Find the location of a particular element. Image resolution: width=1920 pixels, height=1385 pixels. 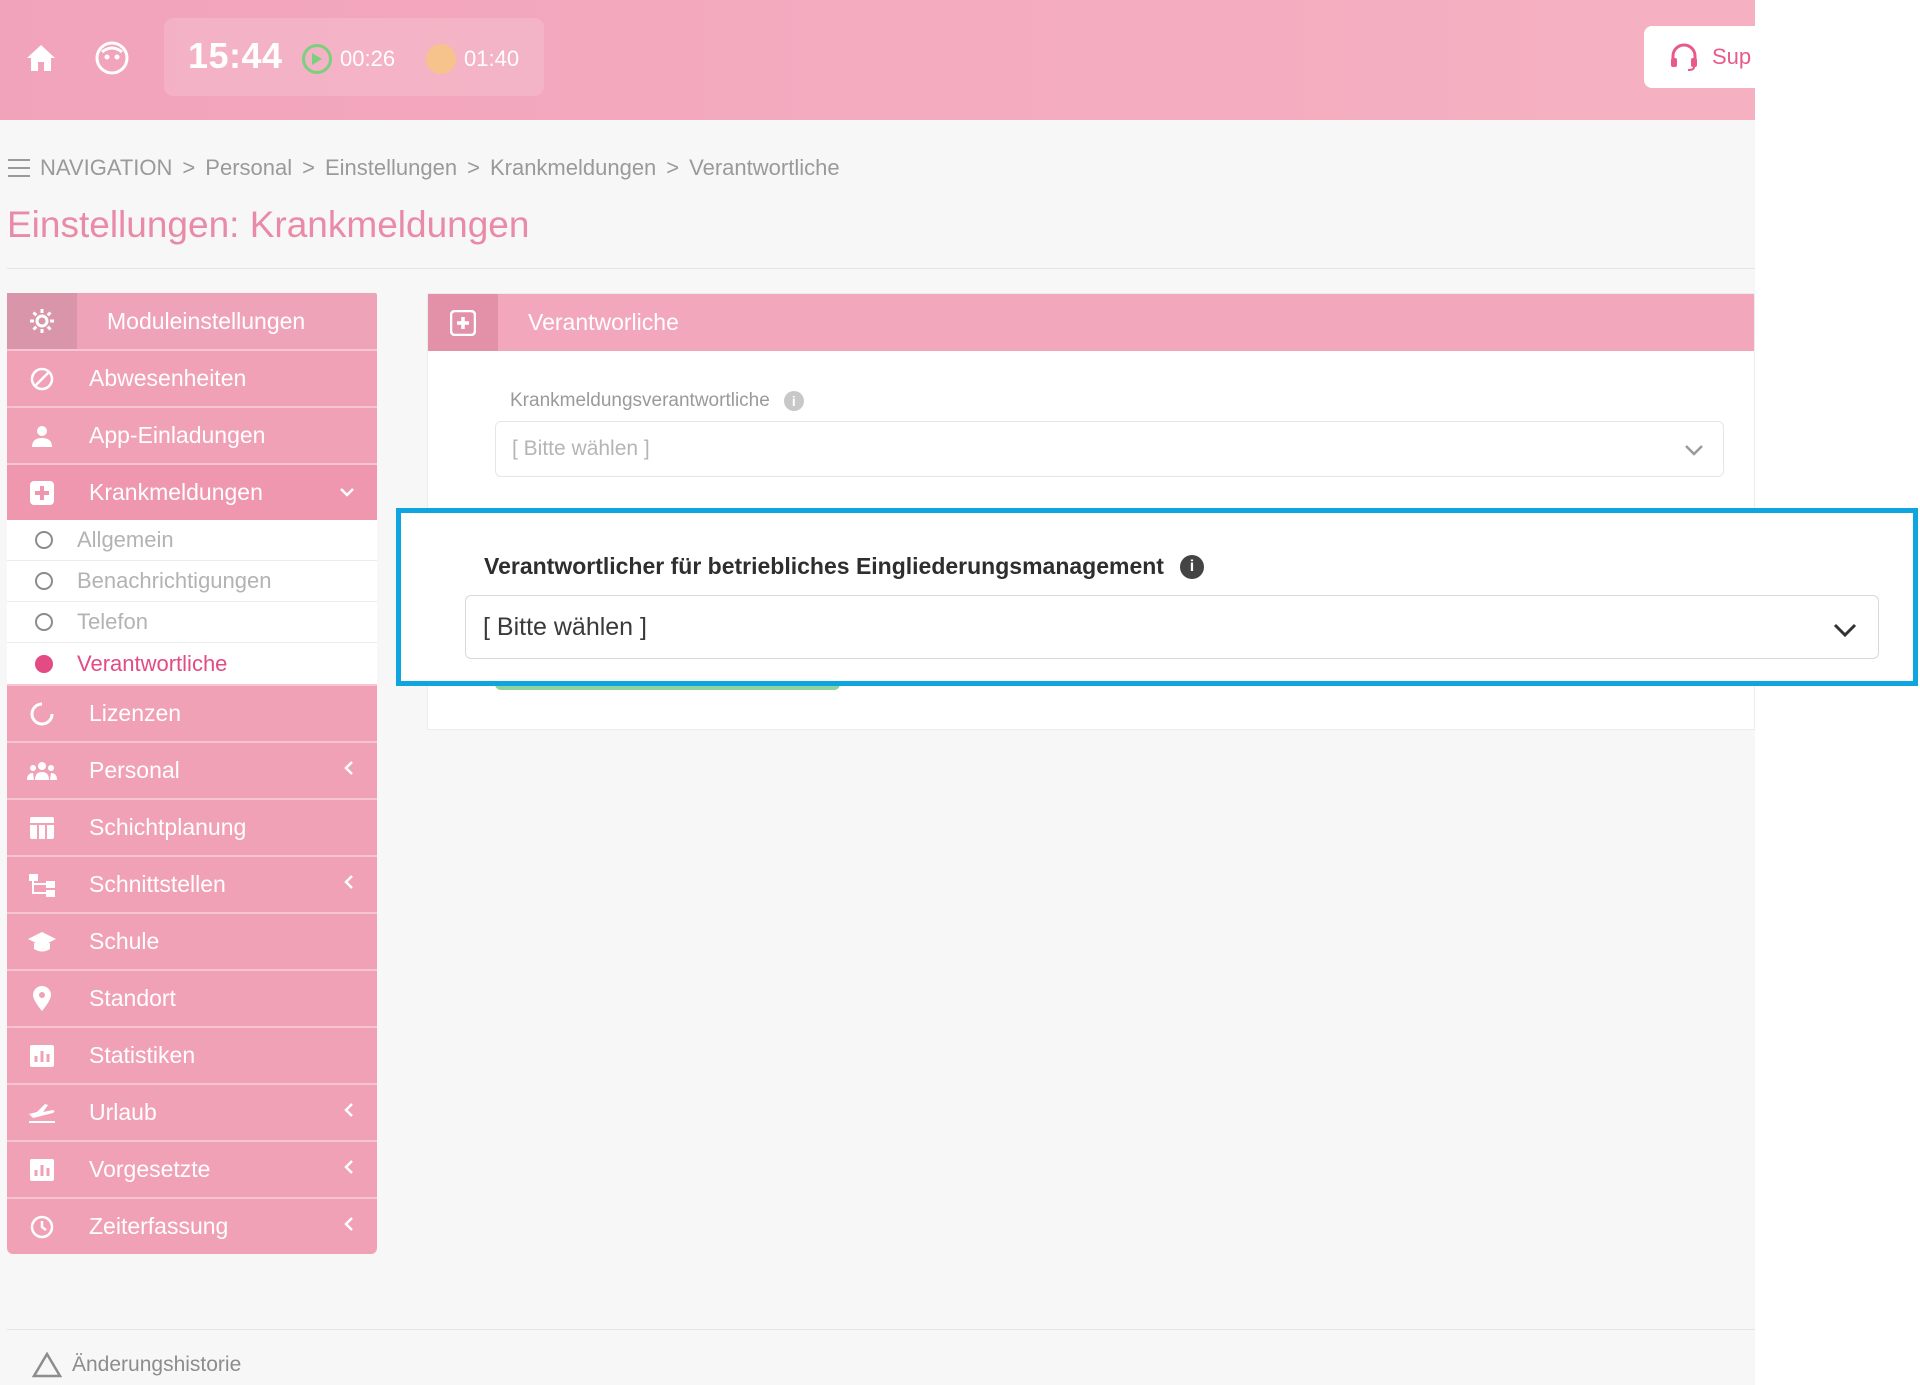

sidebar-item-abwesenheiten: Abwesenheiten is located at coordinates (192, 377).